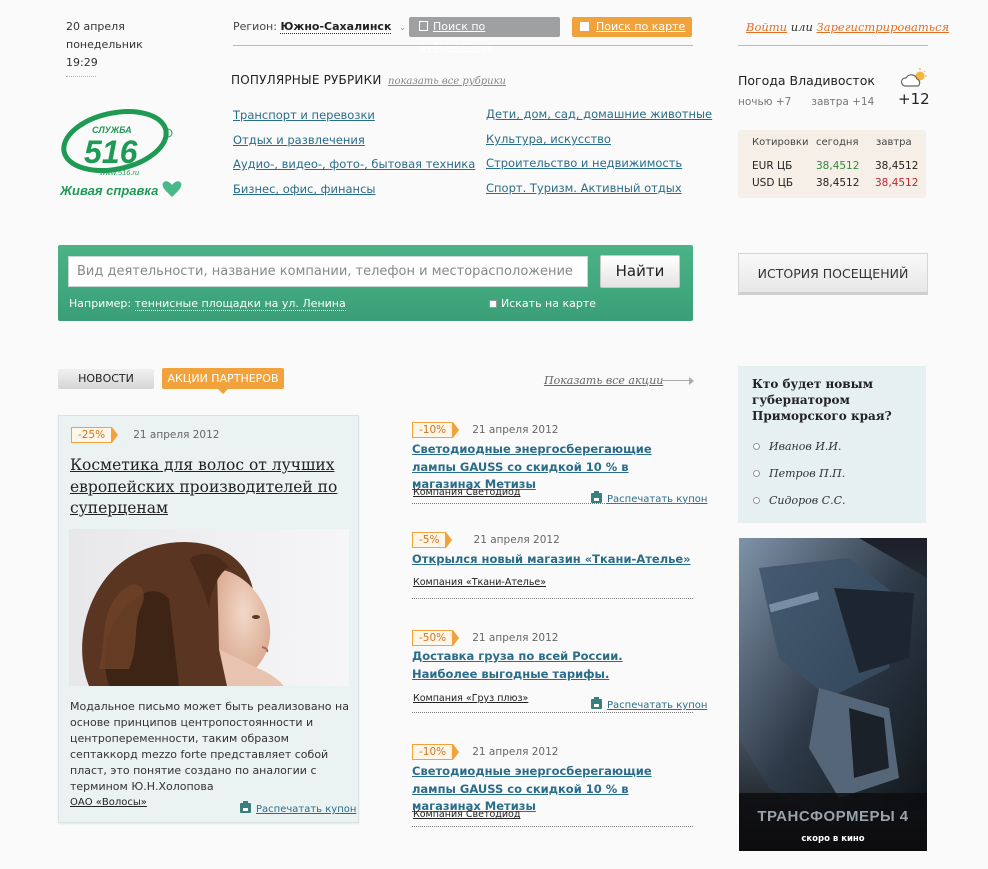 Image resolution: width=988 pixels, height=869 pixels. I want to click on category-link: Строительство и недвижимость, so click(584, 163).